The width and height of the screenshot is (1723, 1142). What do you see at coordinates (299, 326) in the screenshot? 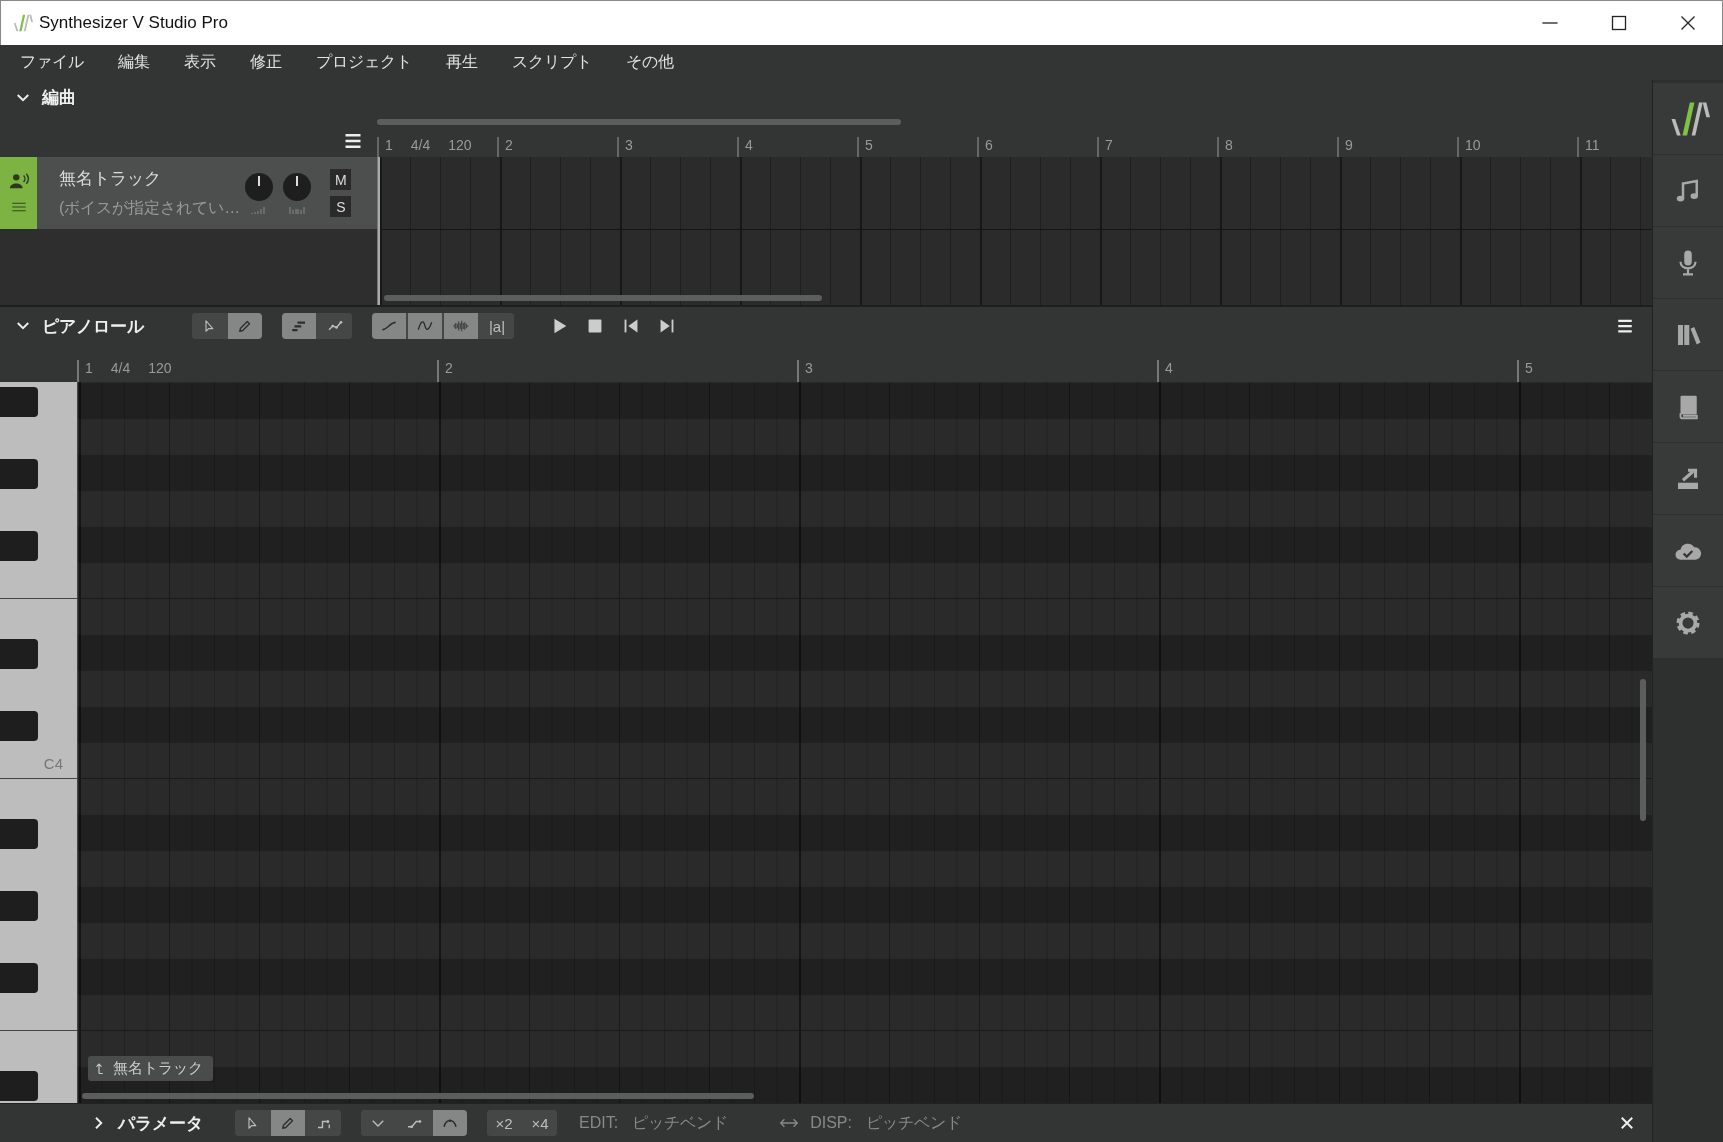
I see `notes-tool-button` at bounding box center [299, 326].